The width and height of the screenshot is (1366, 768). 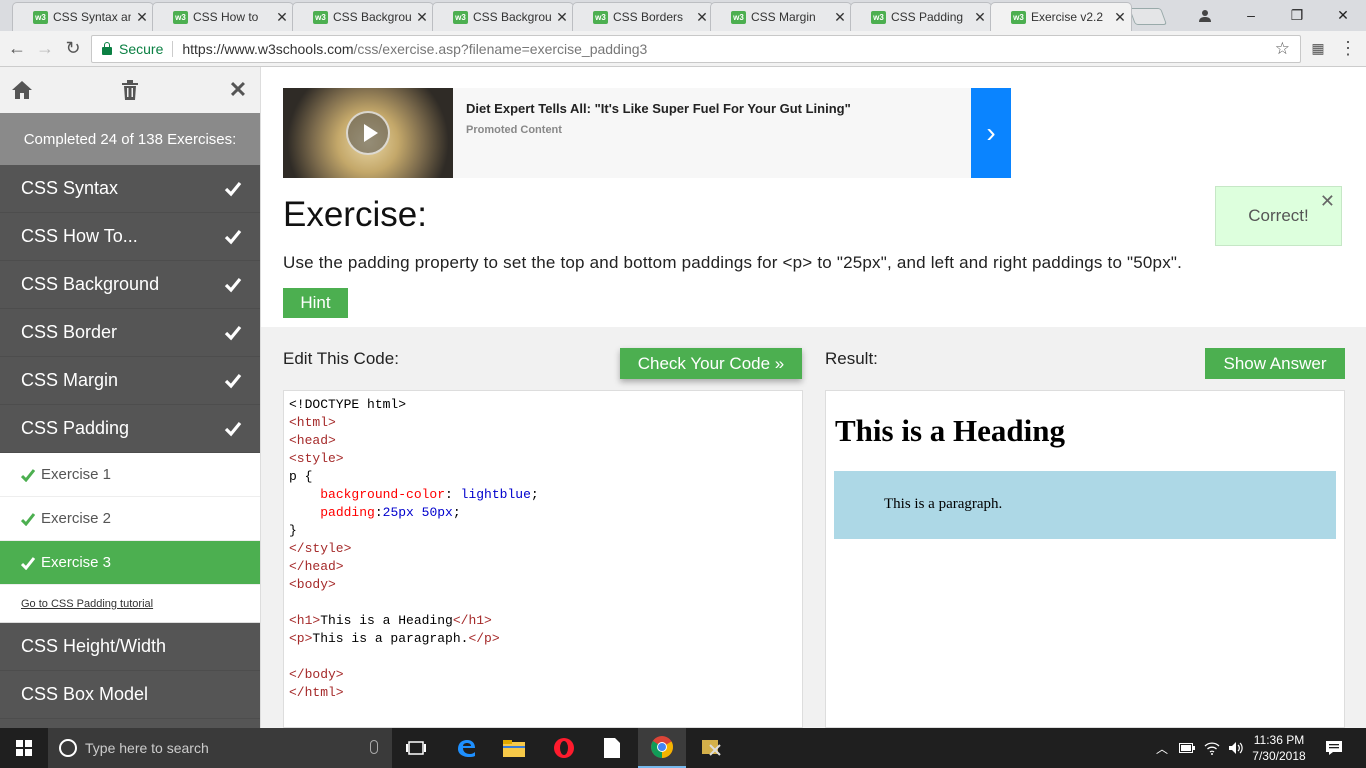 I want to click on action-center-icon, so click(x=1334, y=748).